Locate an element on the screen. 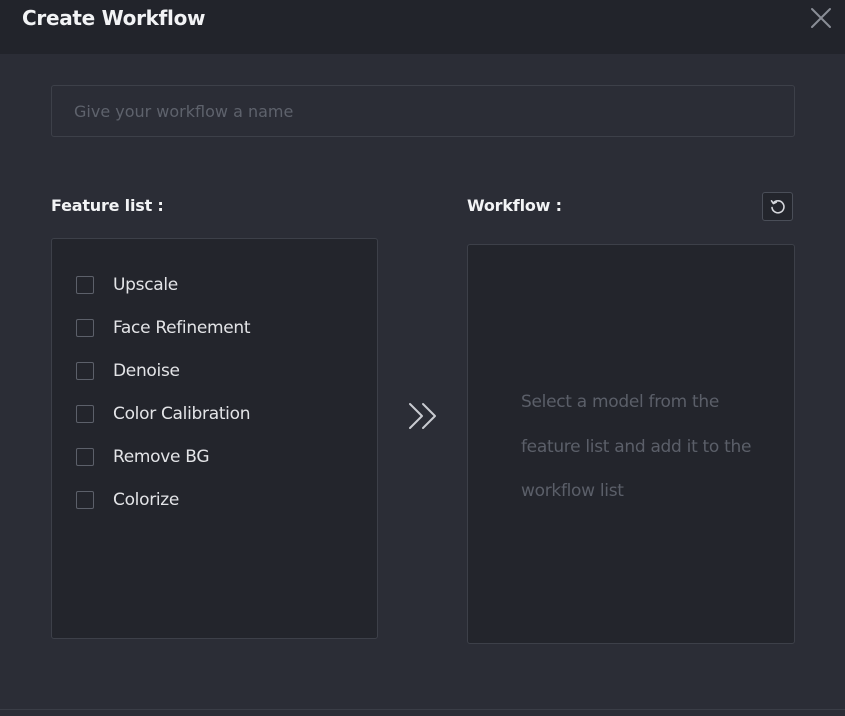 The image size is (845, 716). reset-button is located at coordinates (777, 206).